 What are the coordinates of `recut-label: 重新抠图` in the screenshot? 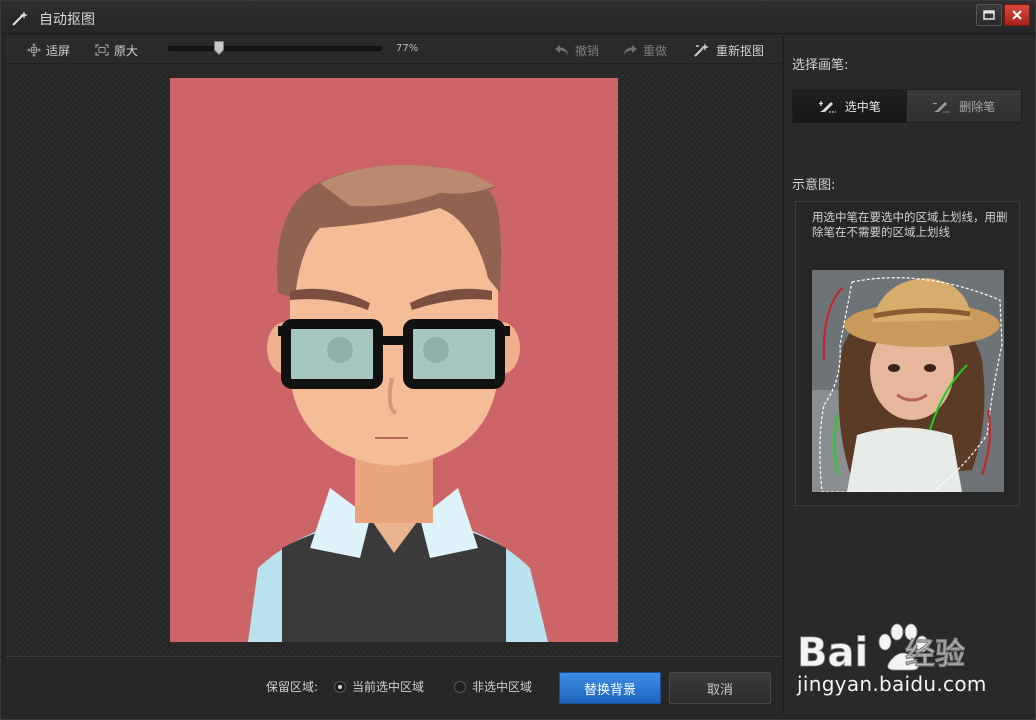 It's located at (740, 50).